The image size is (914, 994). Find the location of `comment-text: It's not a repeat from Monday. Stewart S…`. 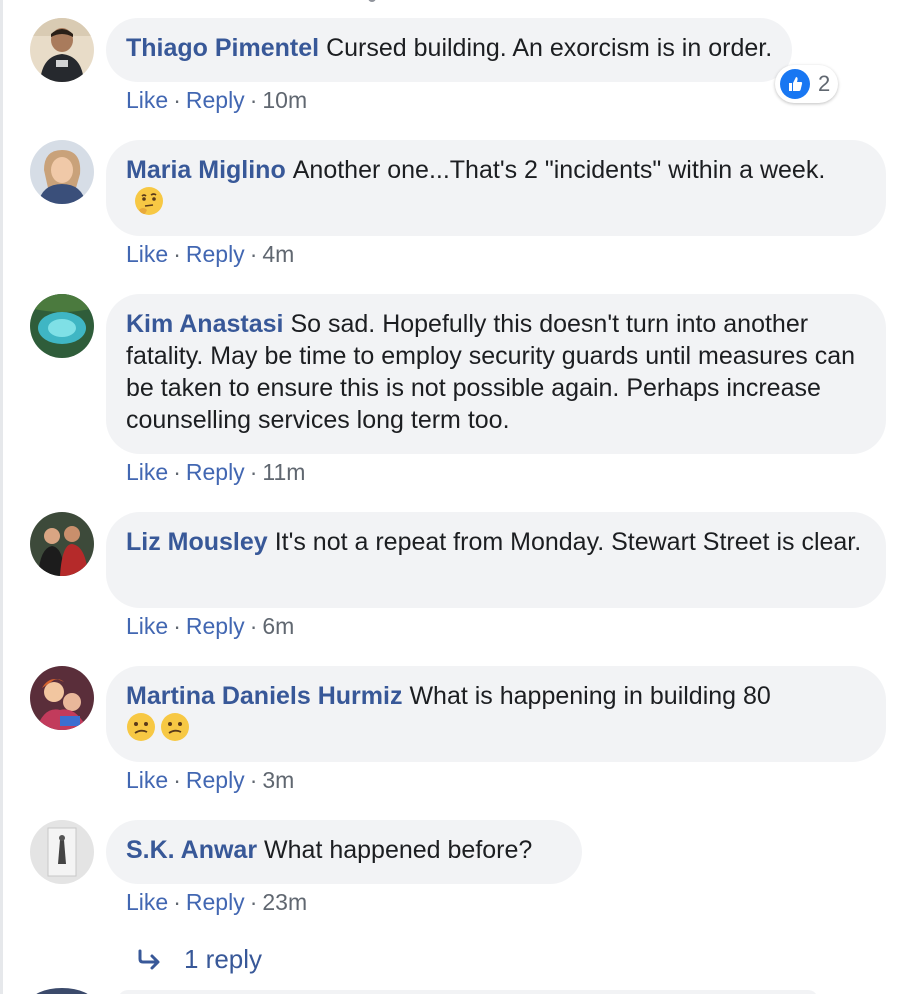

comment-text: It's not a repeat from Monday. Stewart S… is located at coordinates (568, 542).